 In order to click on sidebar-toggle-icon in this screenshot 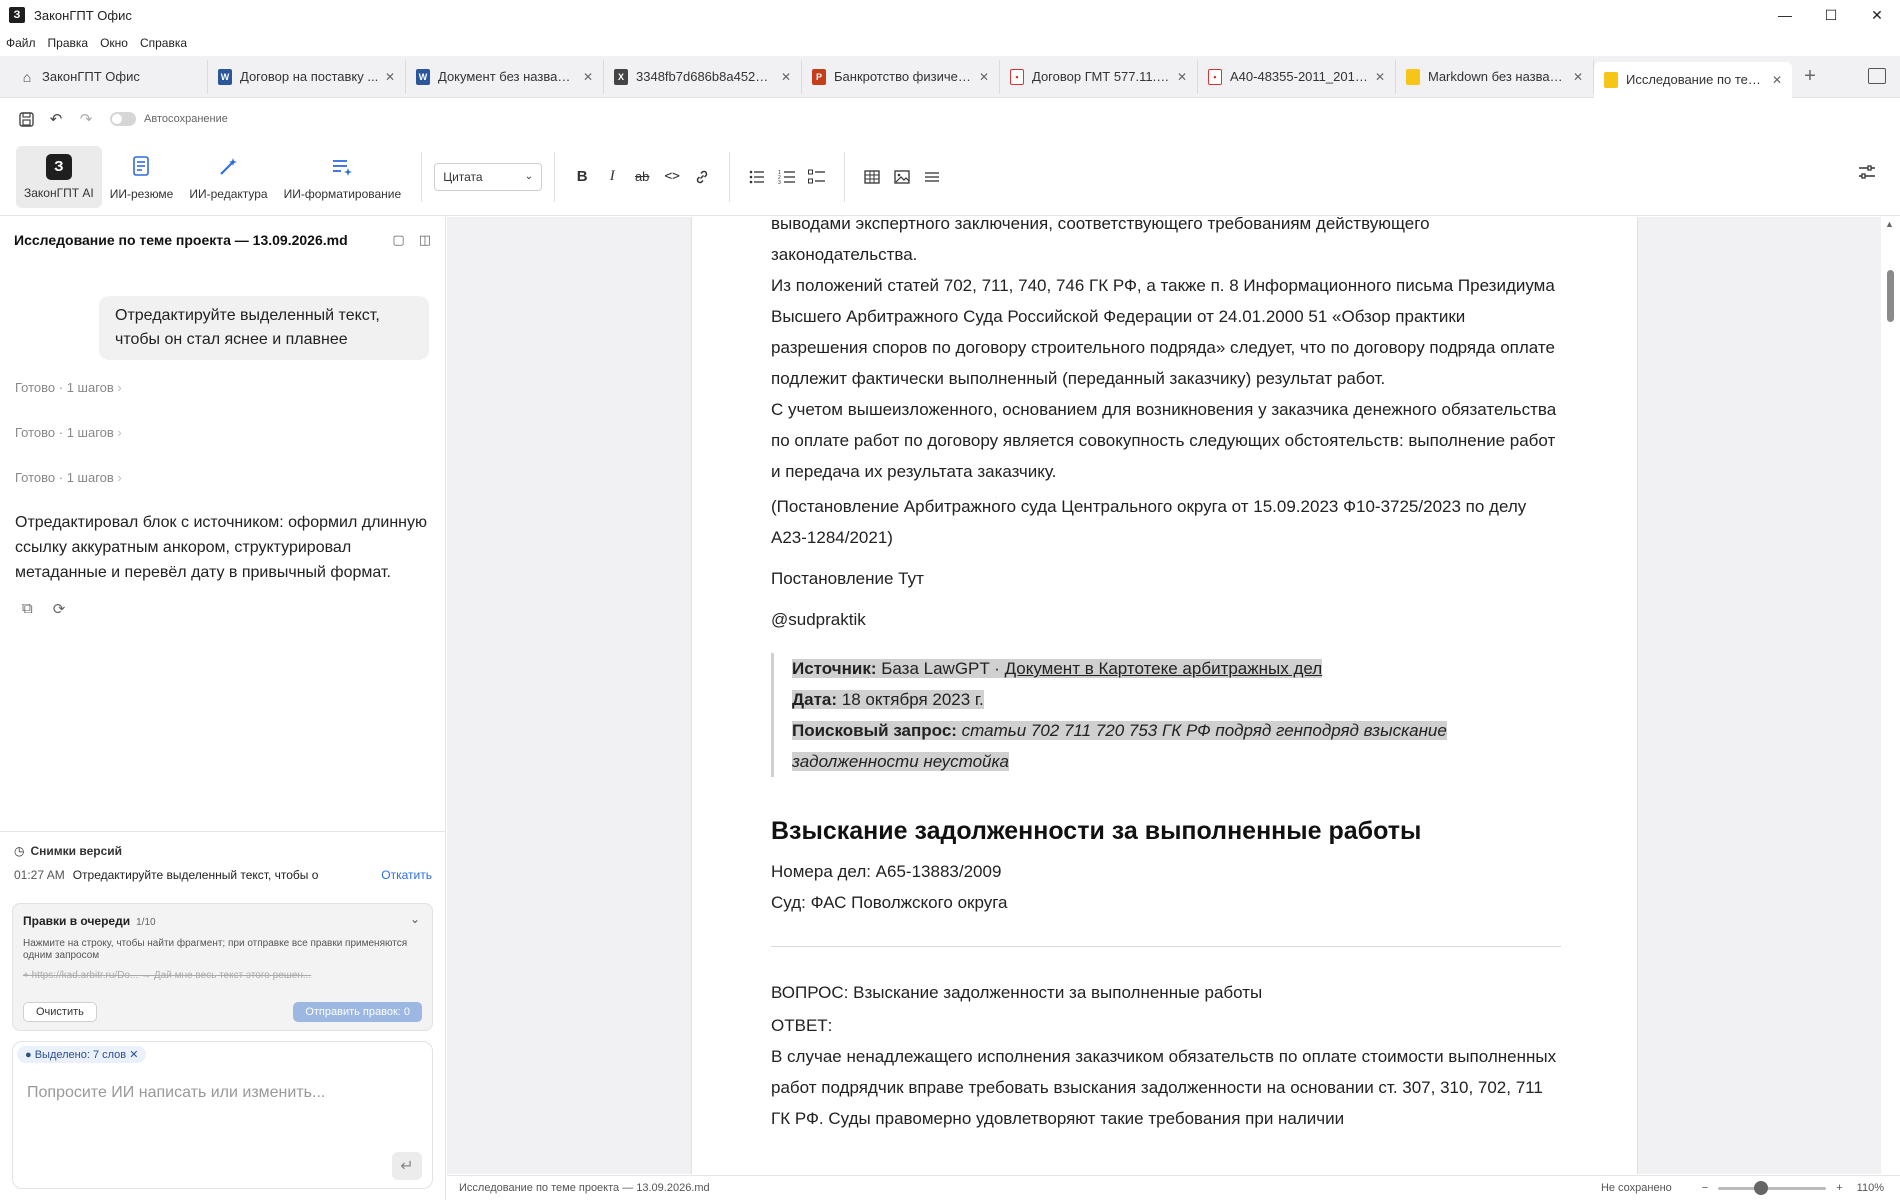, I will do `click(1877, 76)`.